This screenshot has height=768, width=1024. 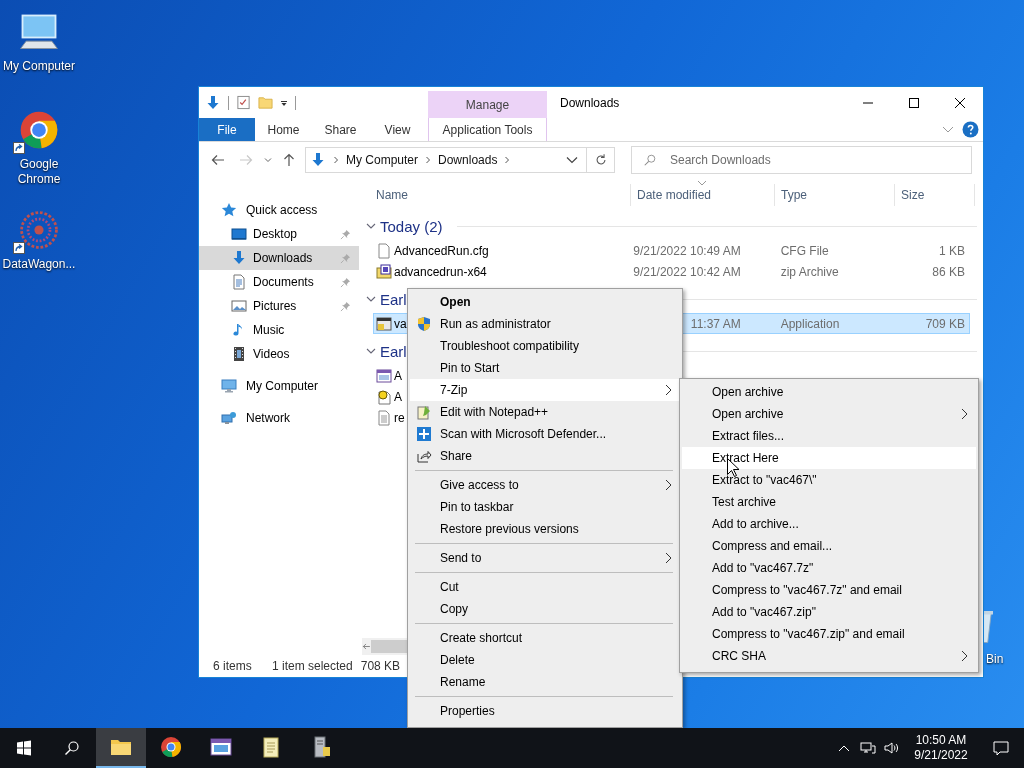 I want to click on file-name: va, so click(x=400, y=323).